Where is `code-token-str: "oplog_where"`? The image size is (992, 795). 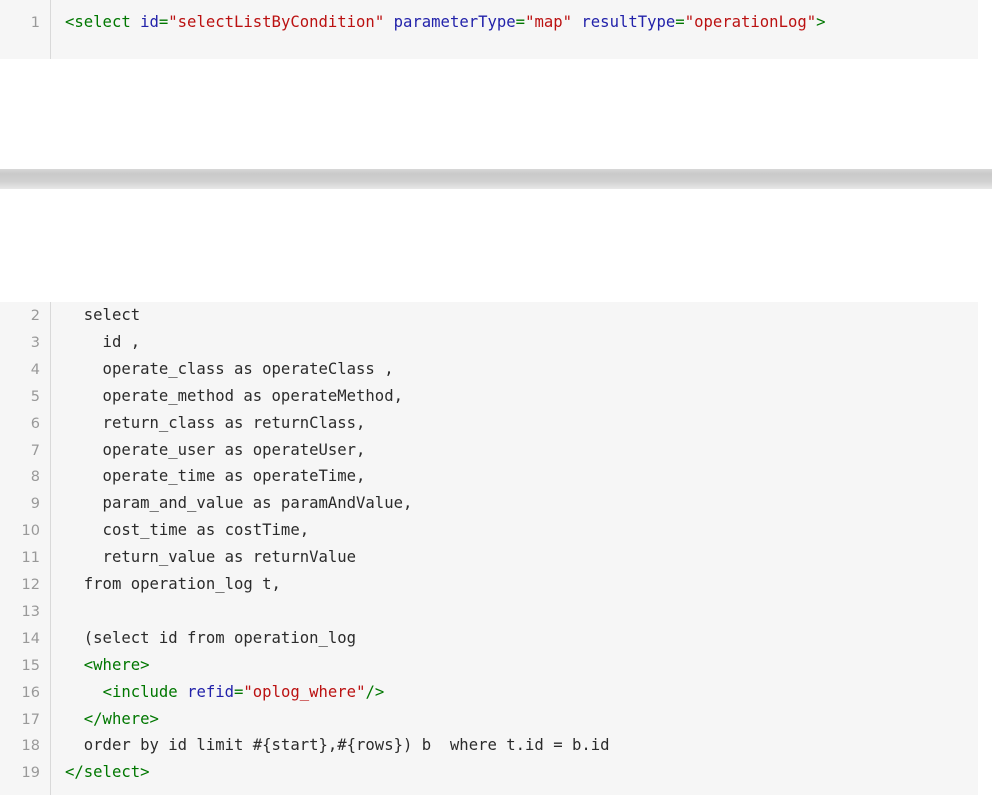 code-token-str: "oplog_where" is located at coordinates (304, 691).